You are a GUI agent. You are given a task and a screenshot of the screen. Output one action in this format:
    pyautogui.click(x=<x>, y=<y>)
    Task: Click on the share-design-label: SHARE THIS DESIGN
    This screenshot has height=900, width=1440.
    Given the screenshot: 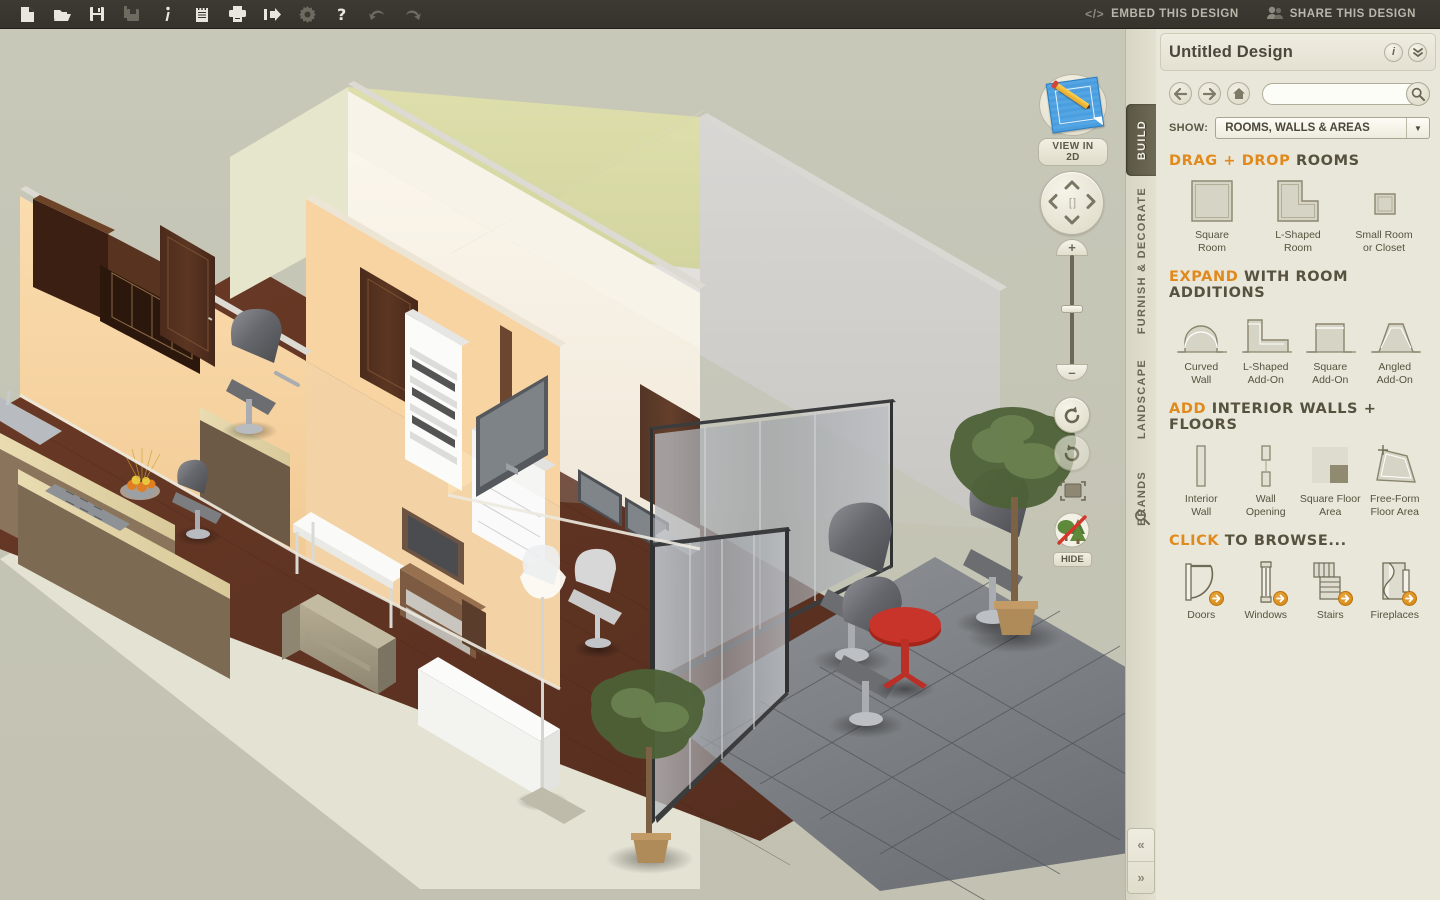 What is the action you would take?
    pyautogui.click(x=1352, y=14)
    